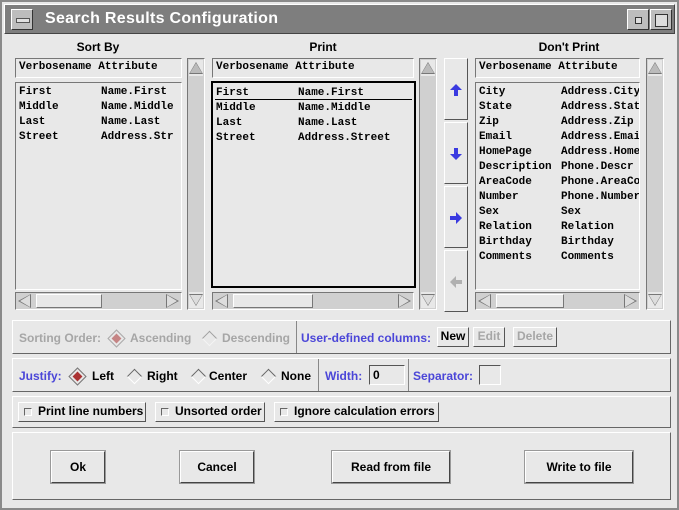  What do you see at coordinates (456, 281) in the screenshot?
I see `move-left-button` at bounding box center [456, 281].